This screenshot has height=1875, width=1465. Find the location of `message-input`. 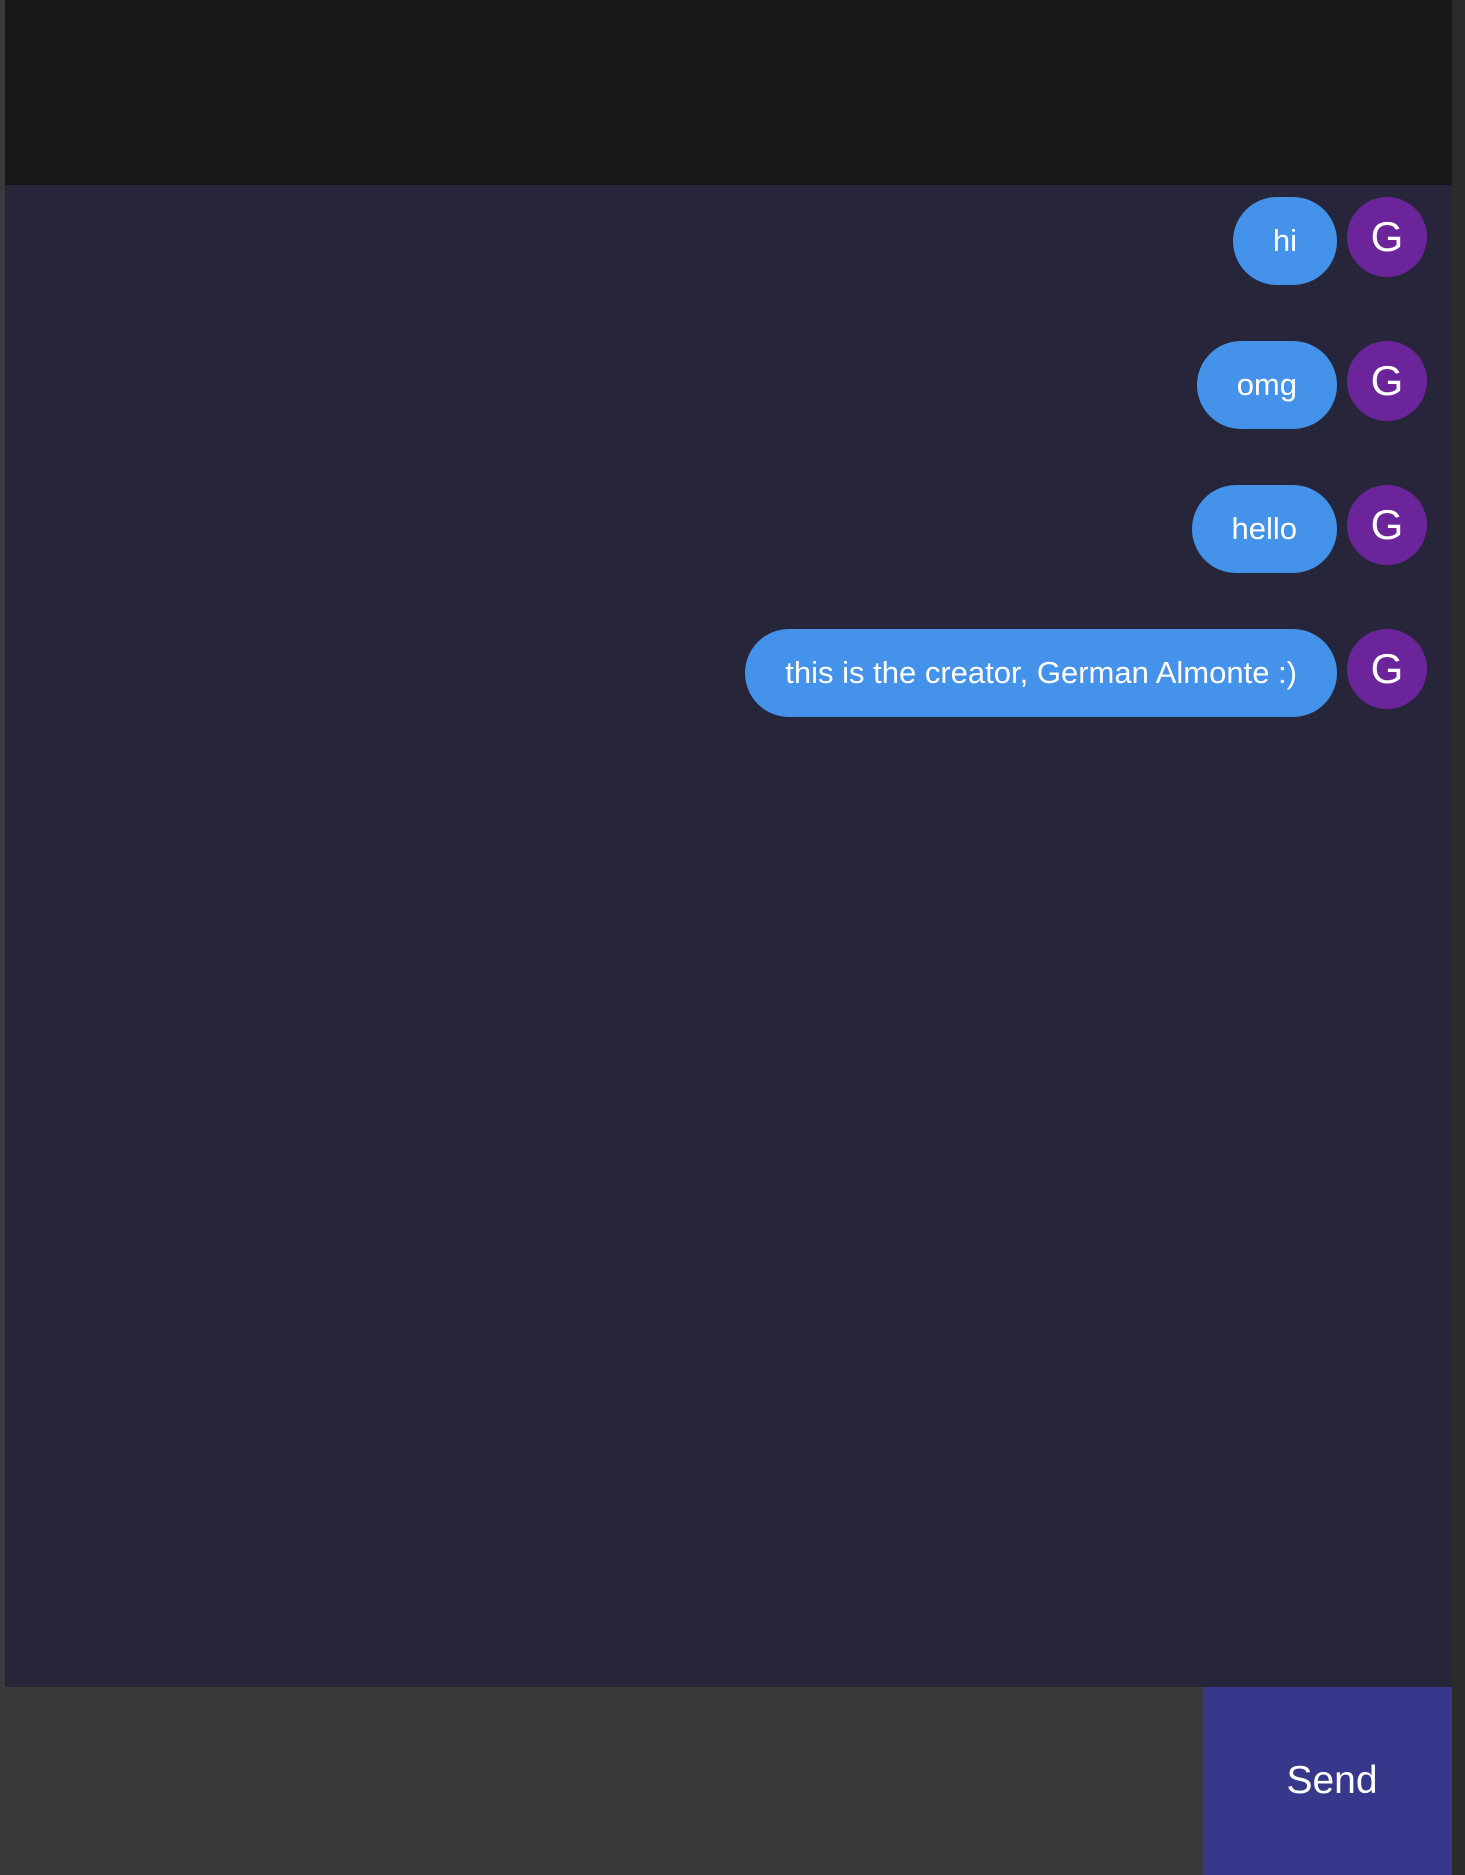

message-input is located at coordinates (604, 1781).